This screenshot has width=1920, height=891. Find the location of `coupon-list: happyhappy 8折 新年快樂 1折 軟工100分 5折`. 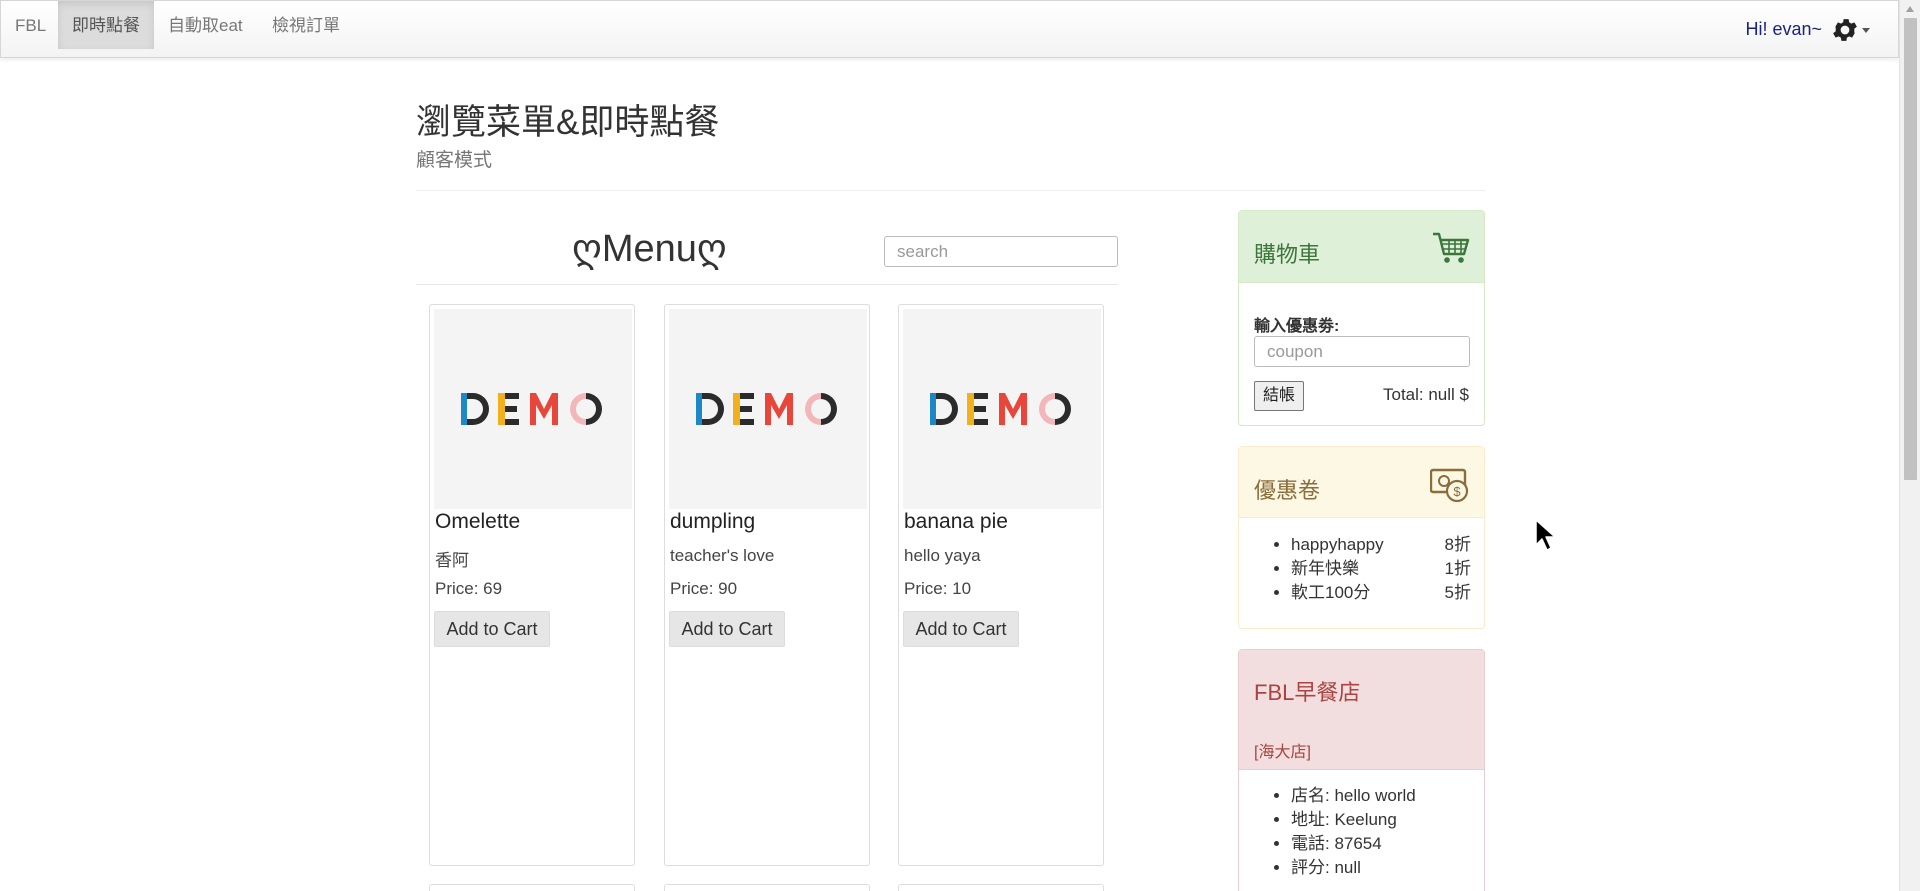

coupon-list: happyhappy 8折 新年快樂 1折 軟工100分 5折 is located at coordinates (1381, 569).